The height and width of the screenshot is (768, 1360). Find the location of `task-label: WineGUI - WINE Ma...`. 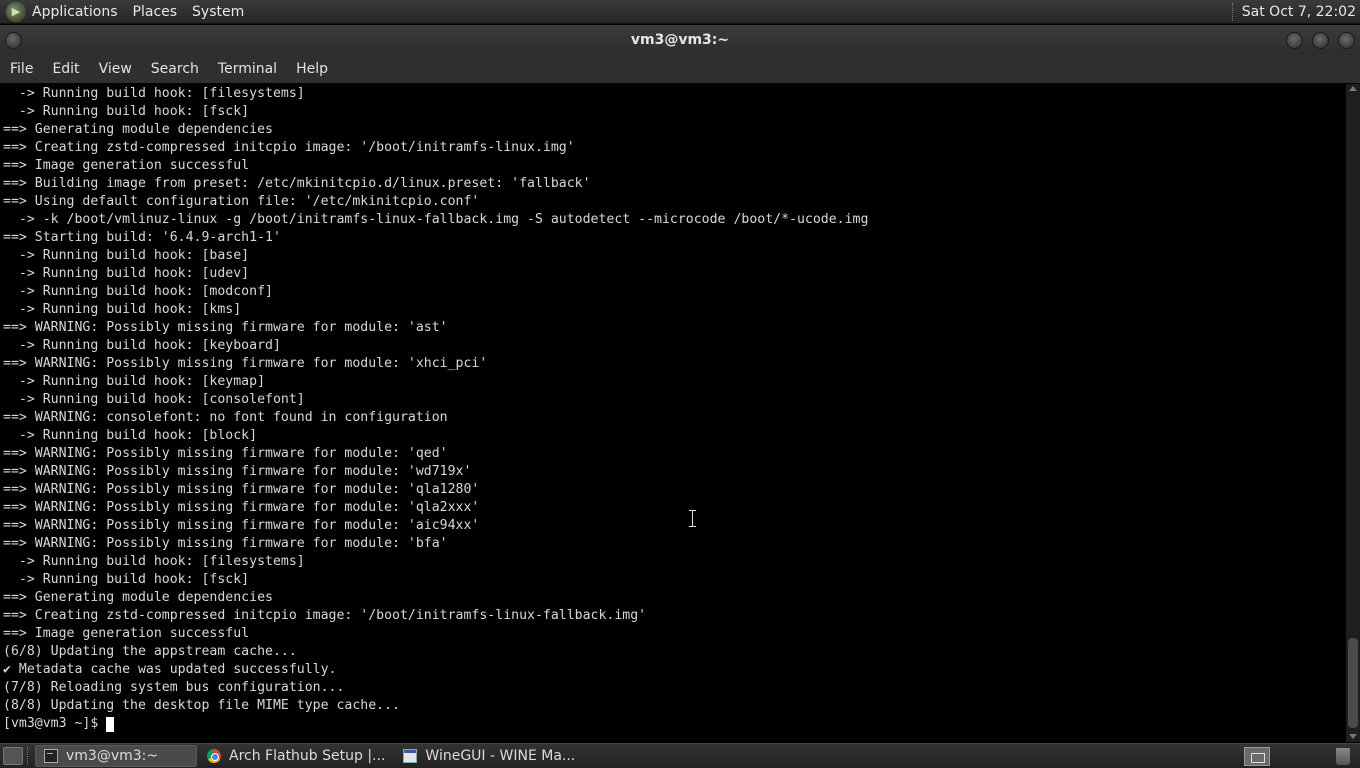

task-label: WineGUI - WINE Ma... is located at coordinates (500, 756).